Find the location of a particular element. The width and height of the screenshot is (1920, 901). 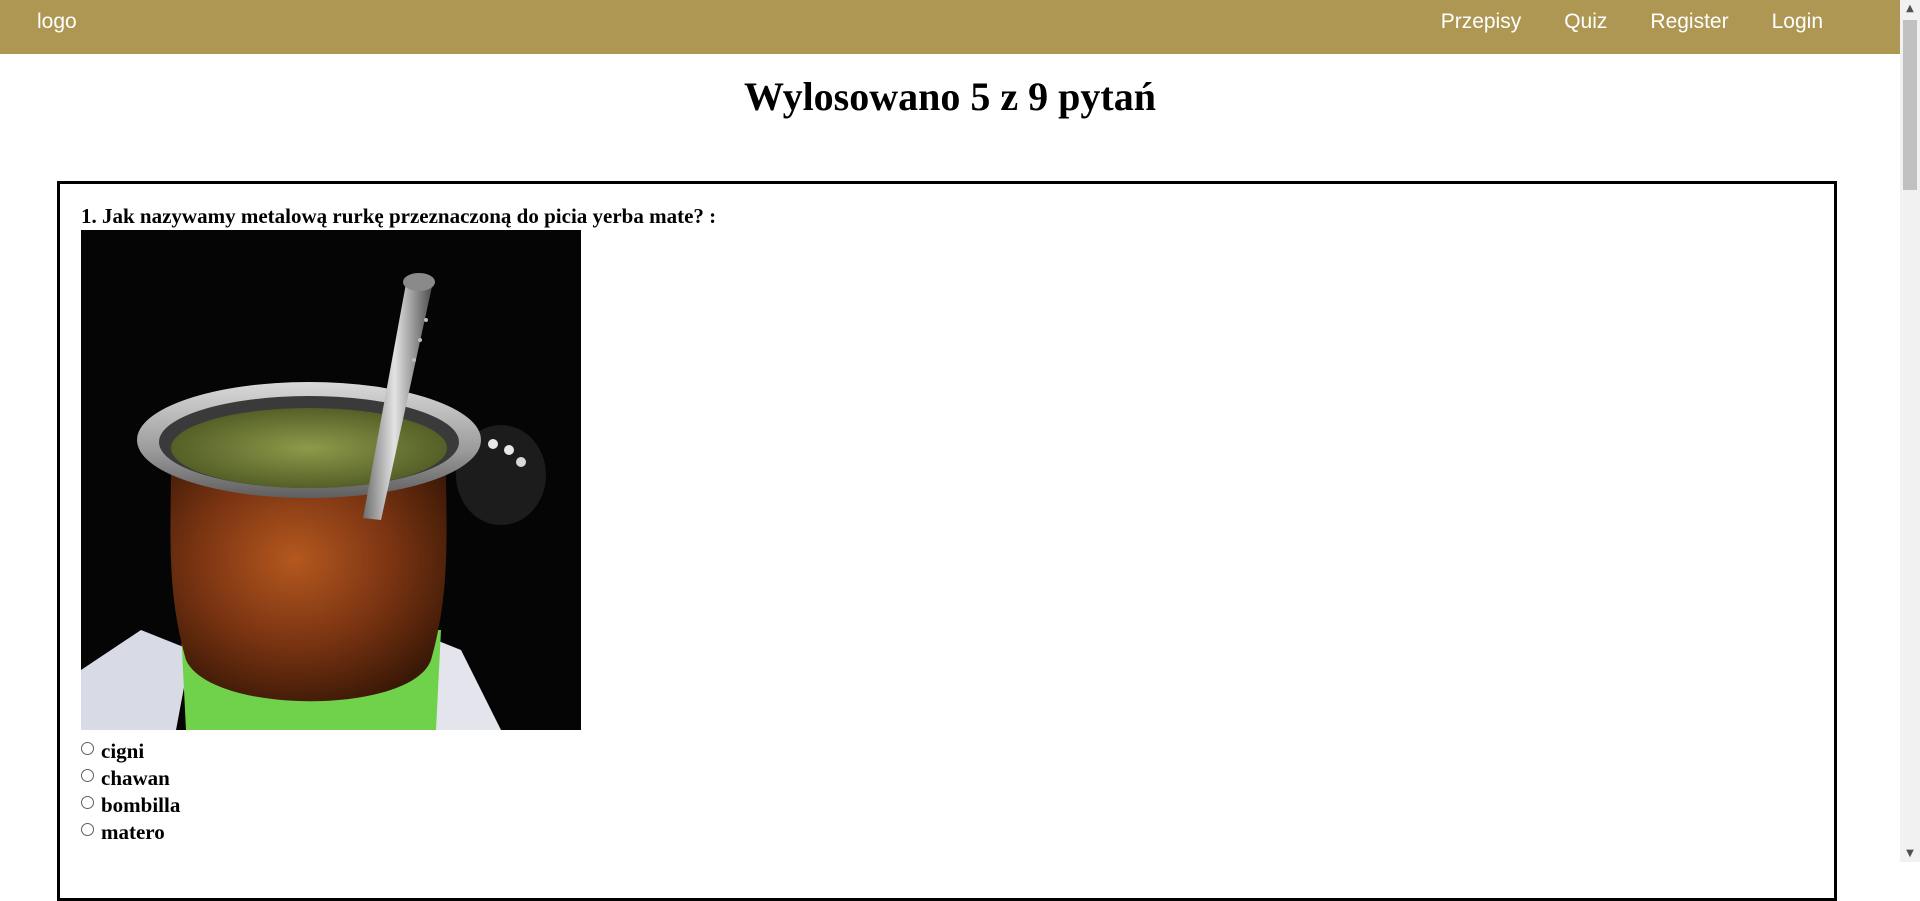

answer-label: matero is located at coordinates (133, 832).